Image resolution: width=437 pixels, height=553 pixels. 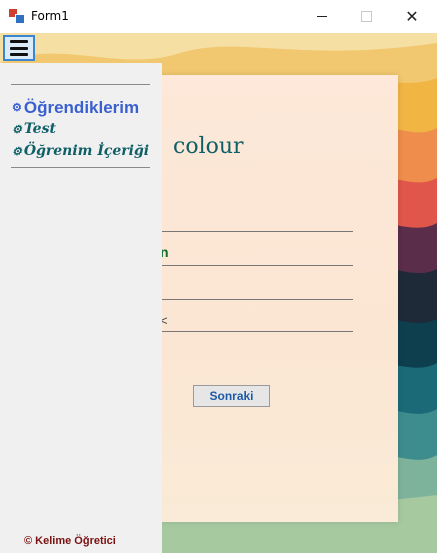 I want to click on close-button: ✕, so click(x=412, y=16).